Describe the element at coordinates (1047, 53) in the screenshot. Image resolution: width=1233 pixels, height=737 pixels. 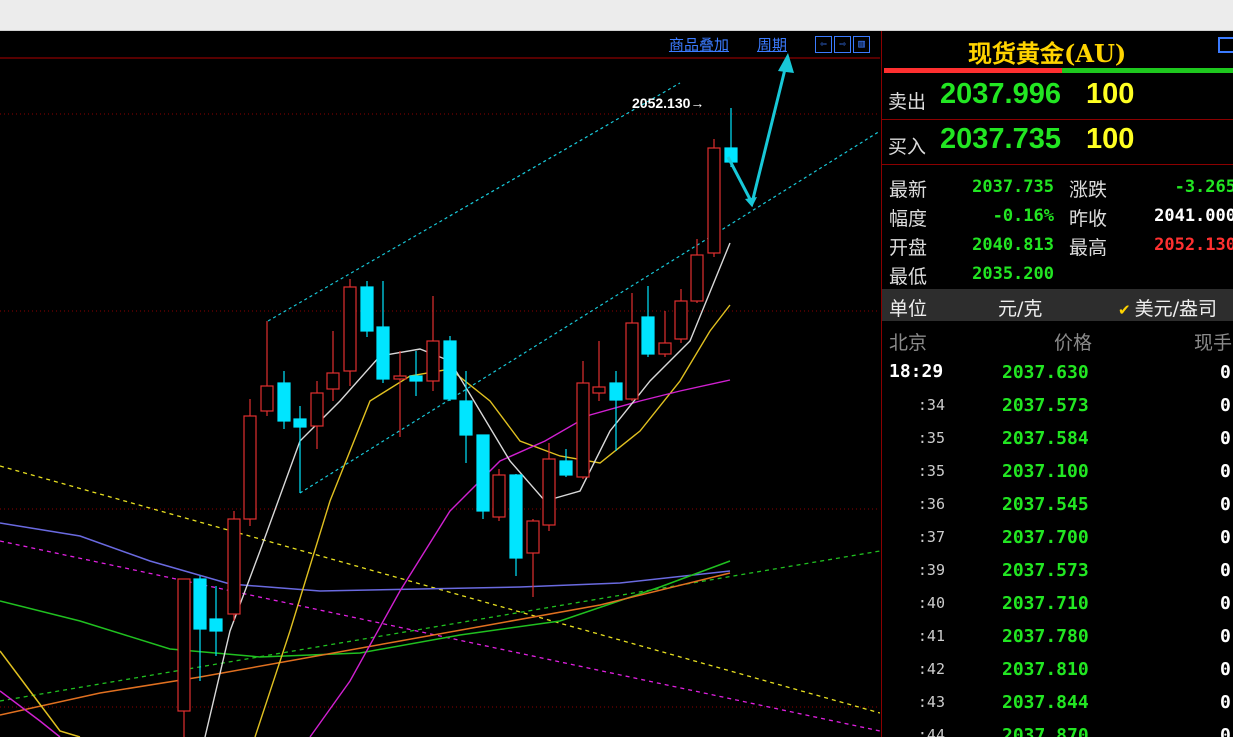
I see `instrument-title: 现货黄金(AU)` at that location.